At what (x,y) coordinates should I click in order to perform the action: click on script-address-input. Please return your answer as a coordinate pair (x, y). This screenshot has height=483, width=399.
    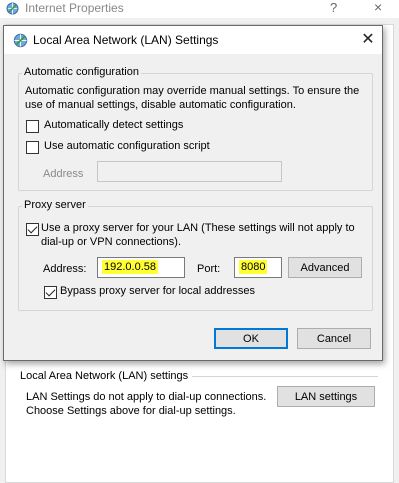
    Looking at the image, I should click on (189, 171).